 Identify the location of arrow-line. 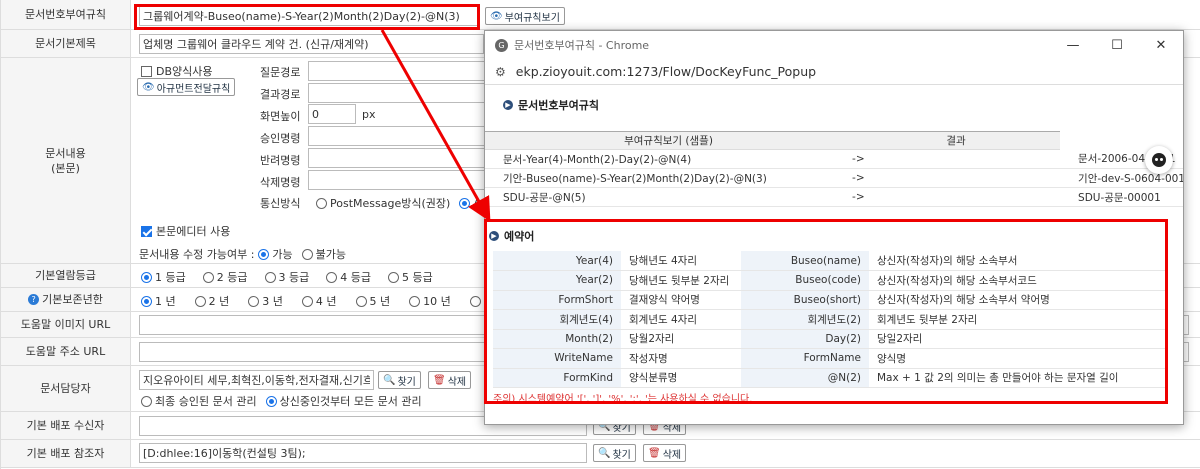
(435, 125).